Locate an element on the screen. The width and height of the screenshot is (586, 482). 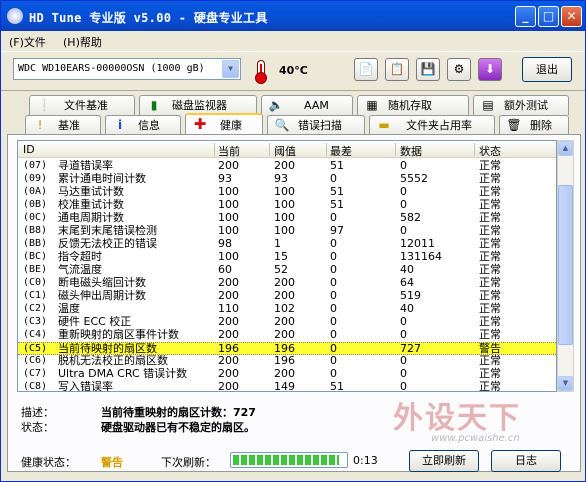
scroll-thumb is located at coordinates (565, 265).